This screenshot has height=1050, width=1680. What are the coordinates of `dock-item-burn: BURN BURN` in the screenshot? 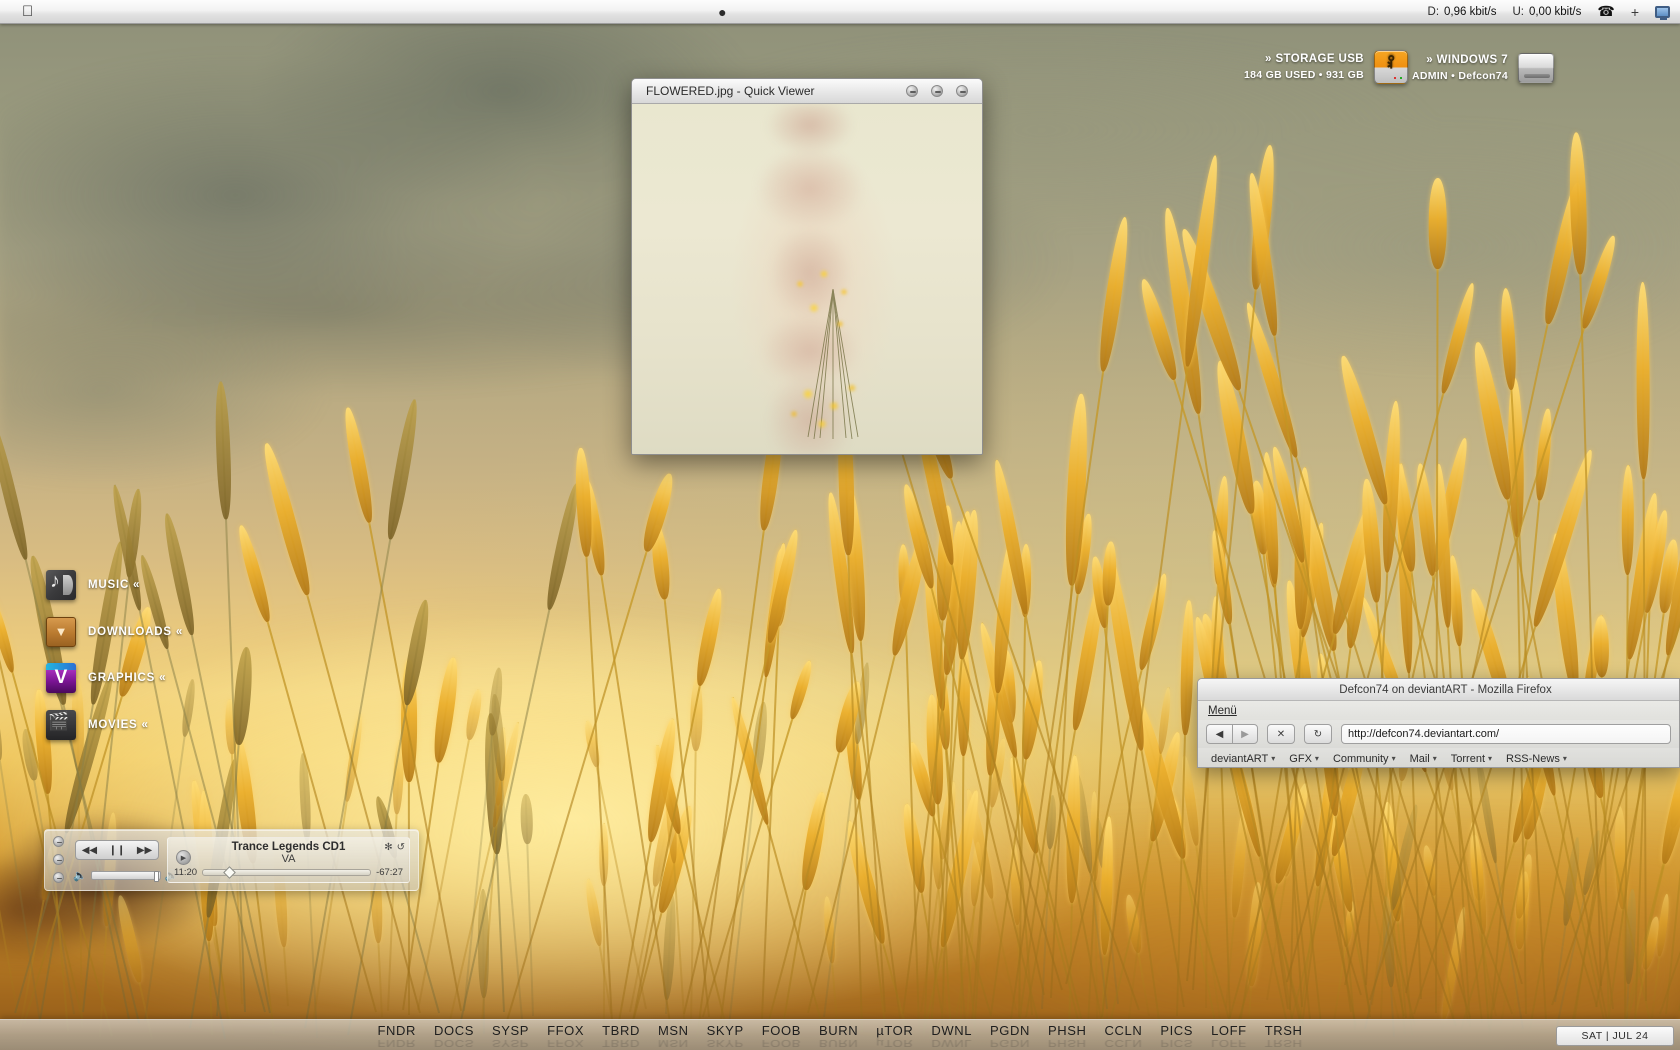 It's located at (838, 1036).